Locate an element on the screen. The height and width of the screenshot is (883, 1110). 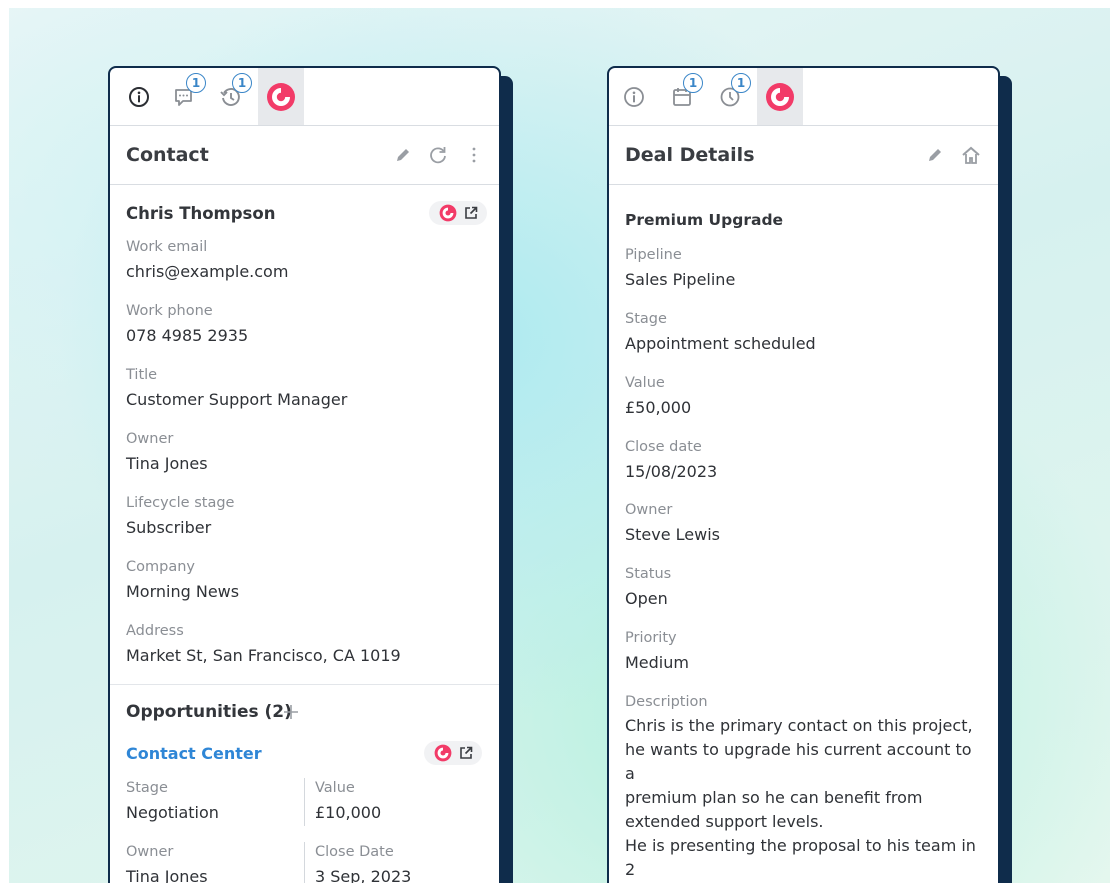
refresh-icon is located at coordinates (438, 155).